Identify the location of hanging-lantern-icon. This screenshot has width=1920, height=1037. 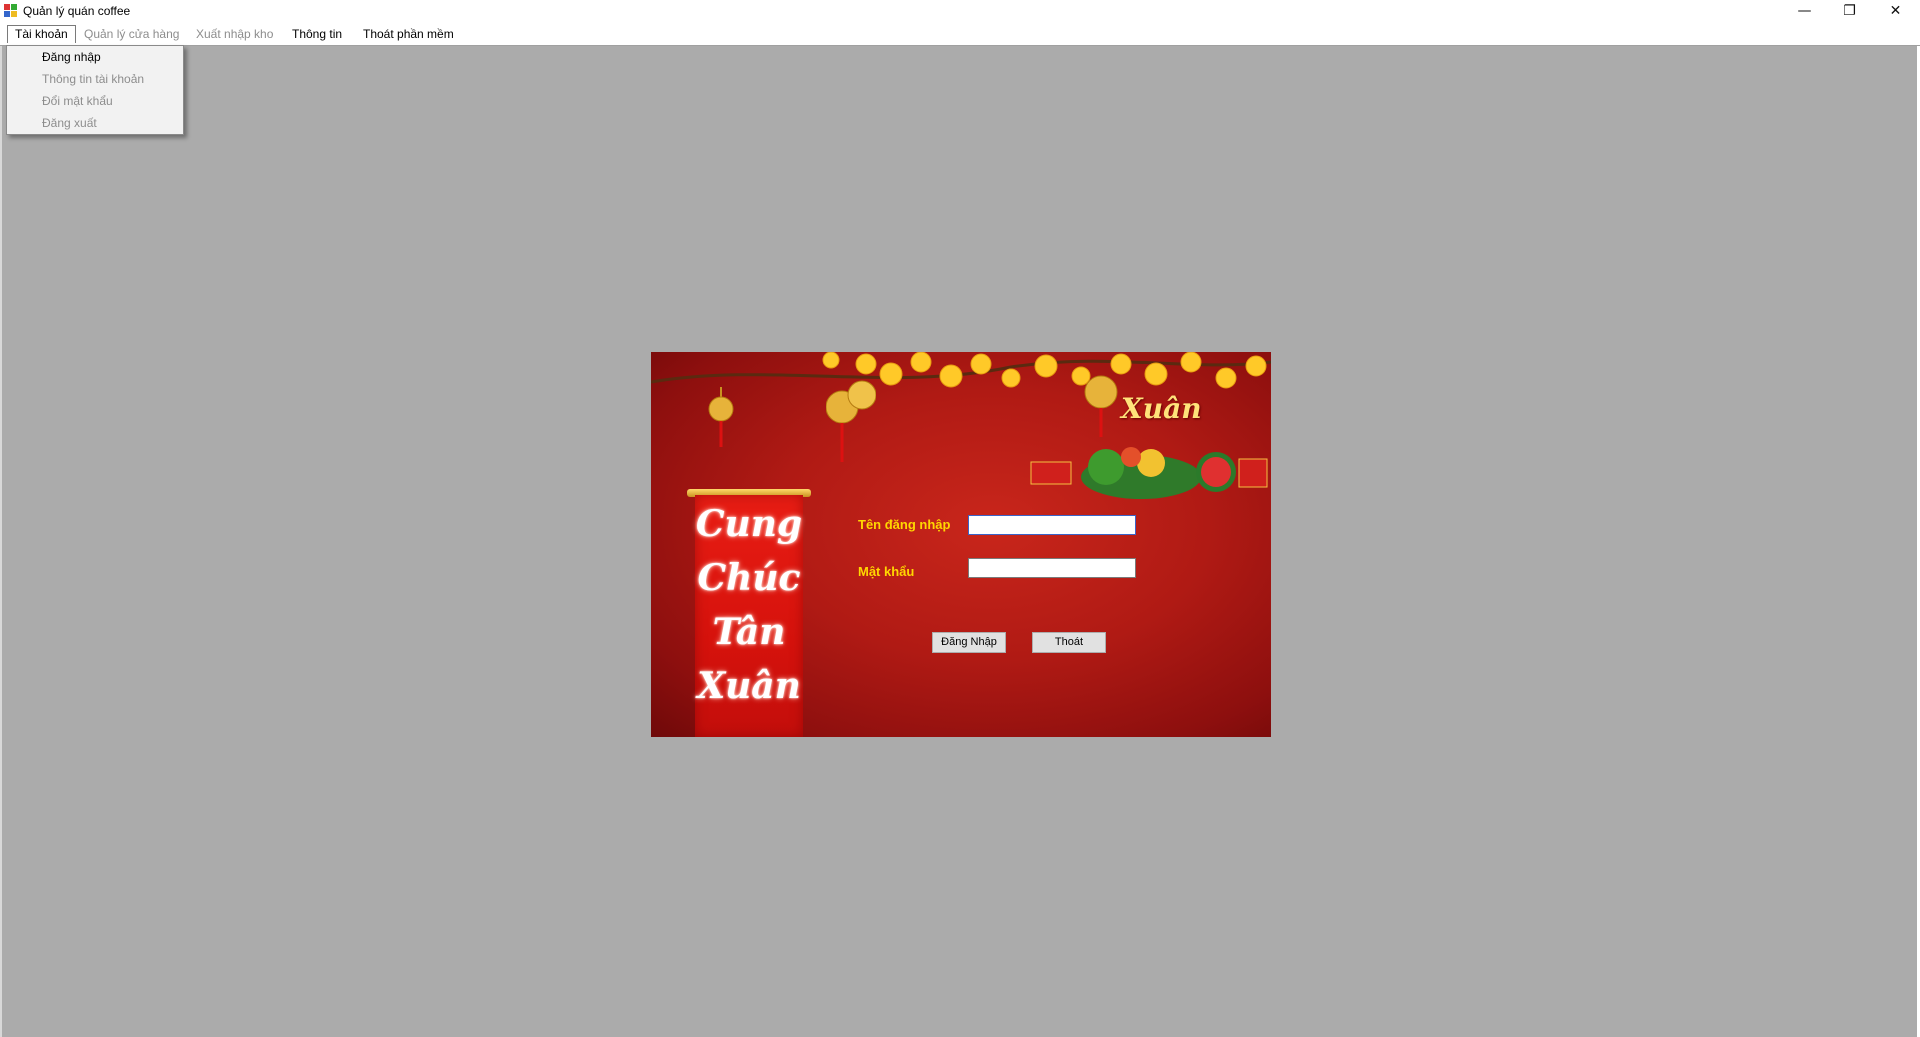
(1101, 406).